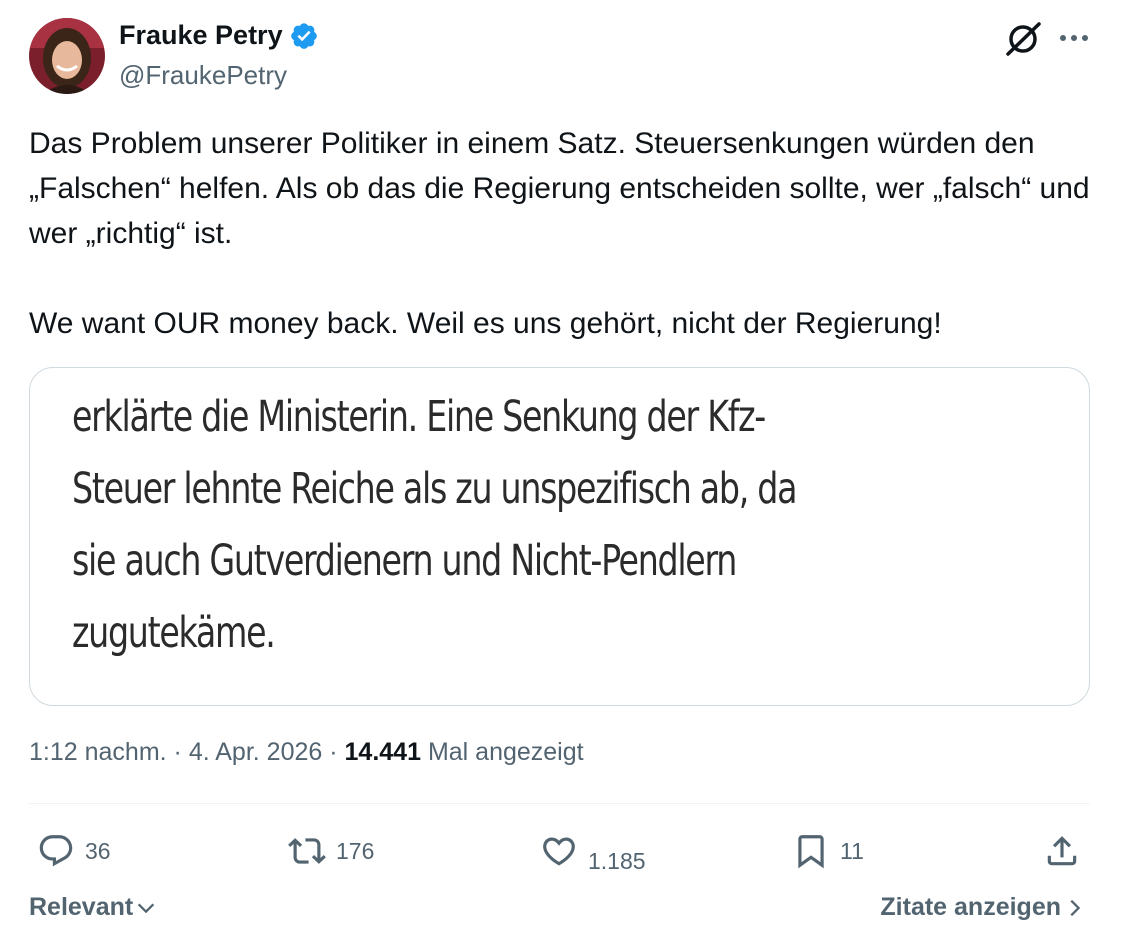  What do you see at coordinates (1075, 907) in the screenshot?
I see `chevron-right-icon` at bounding box center [1075, 907].